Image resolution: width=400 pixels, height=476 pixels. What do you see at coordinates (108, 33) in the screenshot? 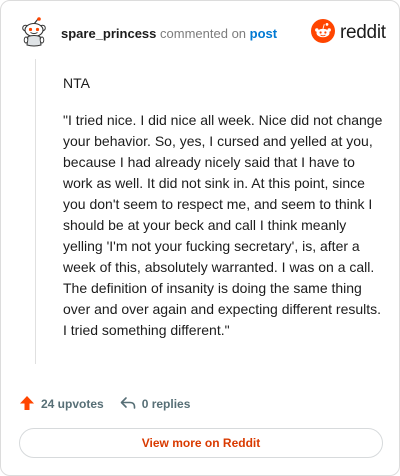
I see `author-username: spare_princess` at bounding box center [108, 33].